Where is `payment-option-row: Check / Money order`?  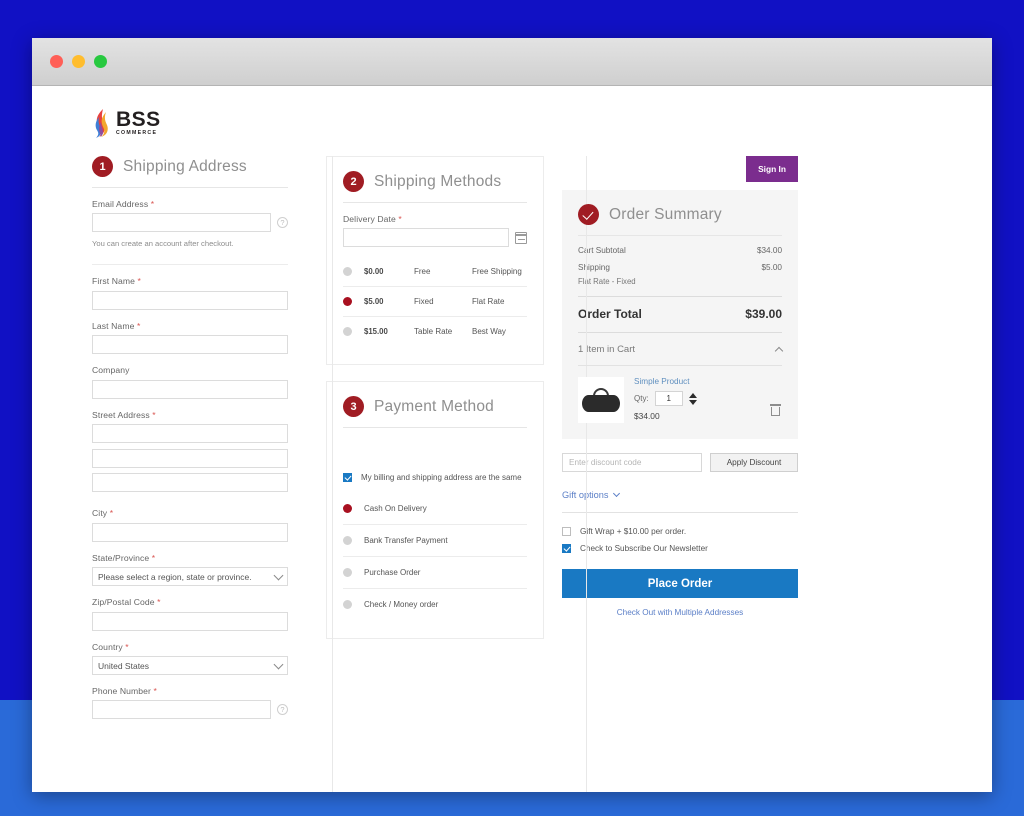 payment-option-row: Check / Money order is located at coordinates (435, 604).